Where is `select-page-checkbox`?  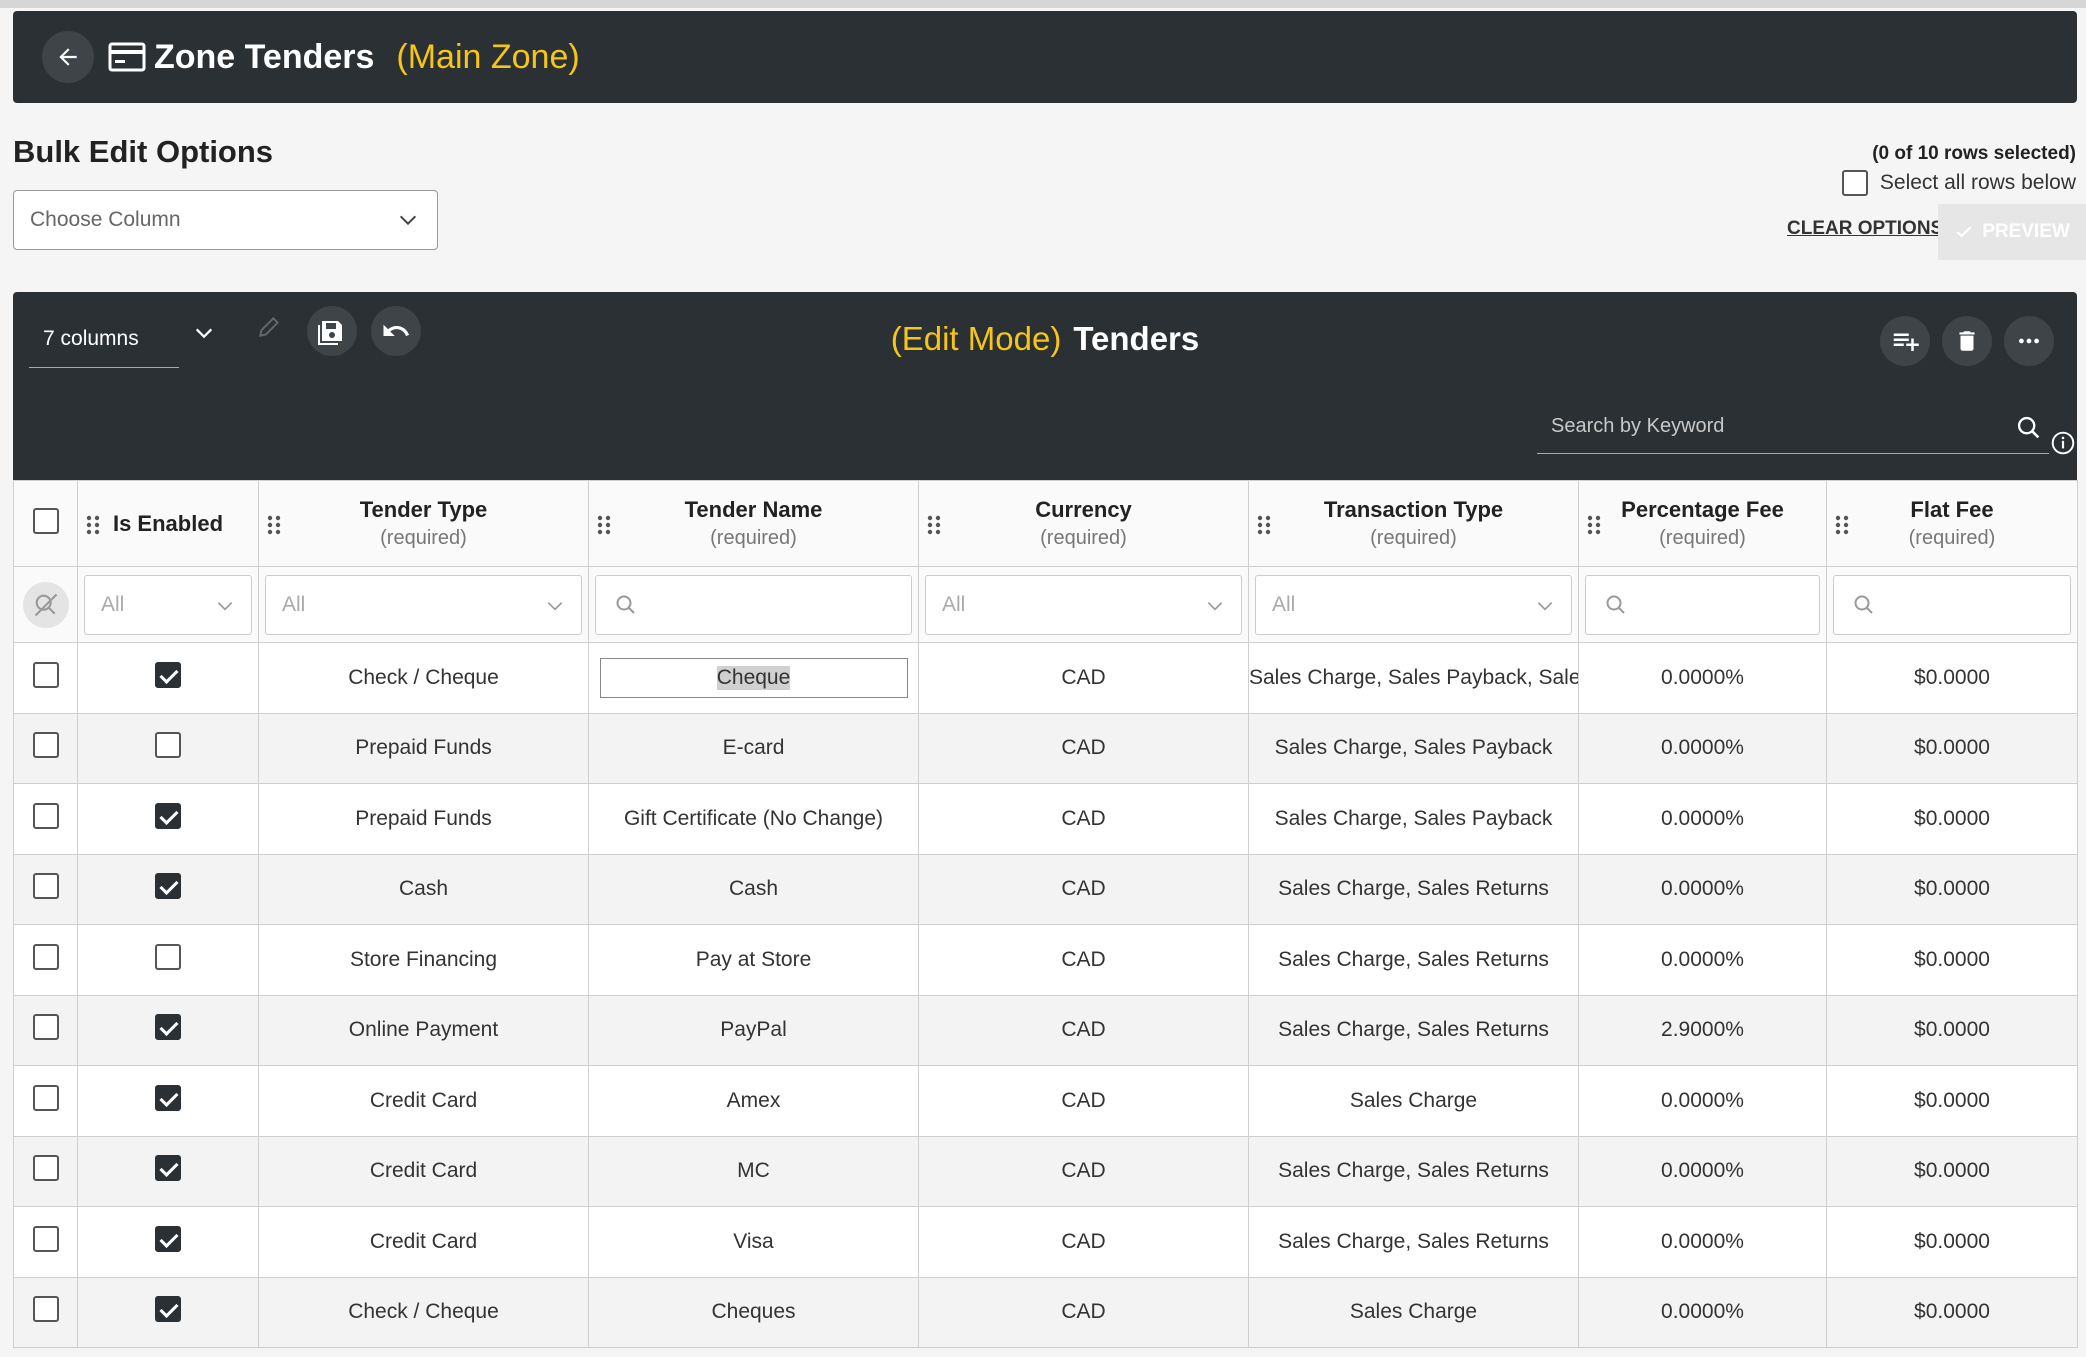
select-page-checkbox is located at coordinates (45, 520).